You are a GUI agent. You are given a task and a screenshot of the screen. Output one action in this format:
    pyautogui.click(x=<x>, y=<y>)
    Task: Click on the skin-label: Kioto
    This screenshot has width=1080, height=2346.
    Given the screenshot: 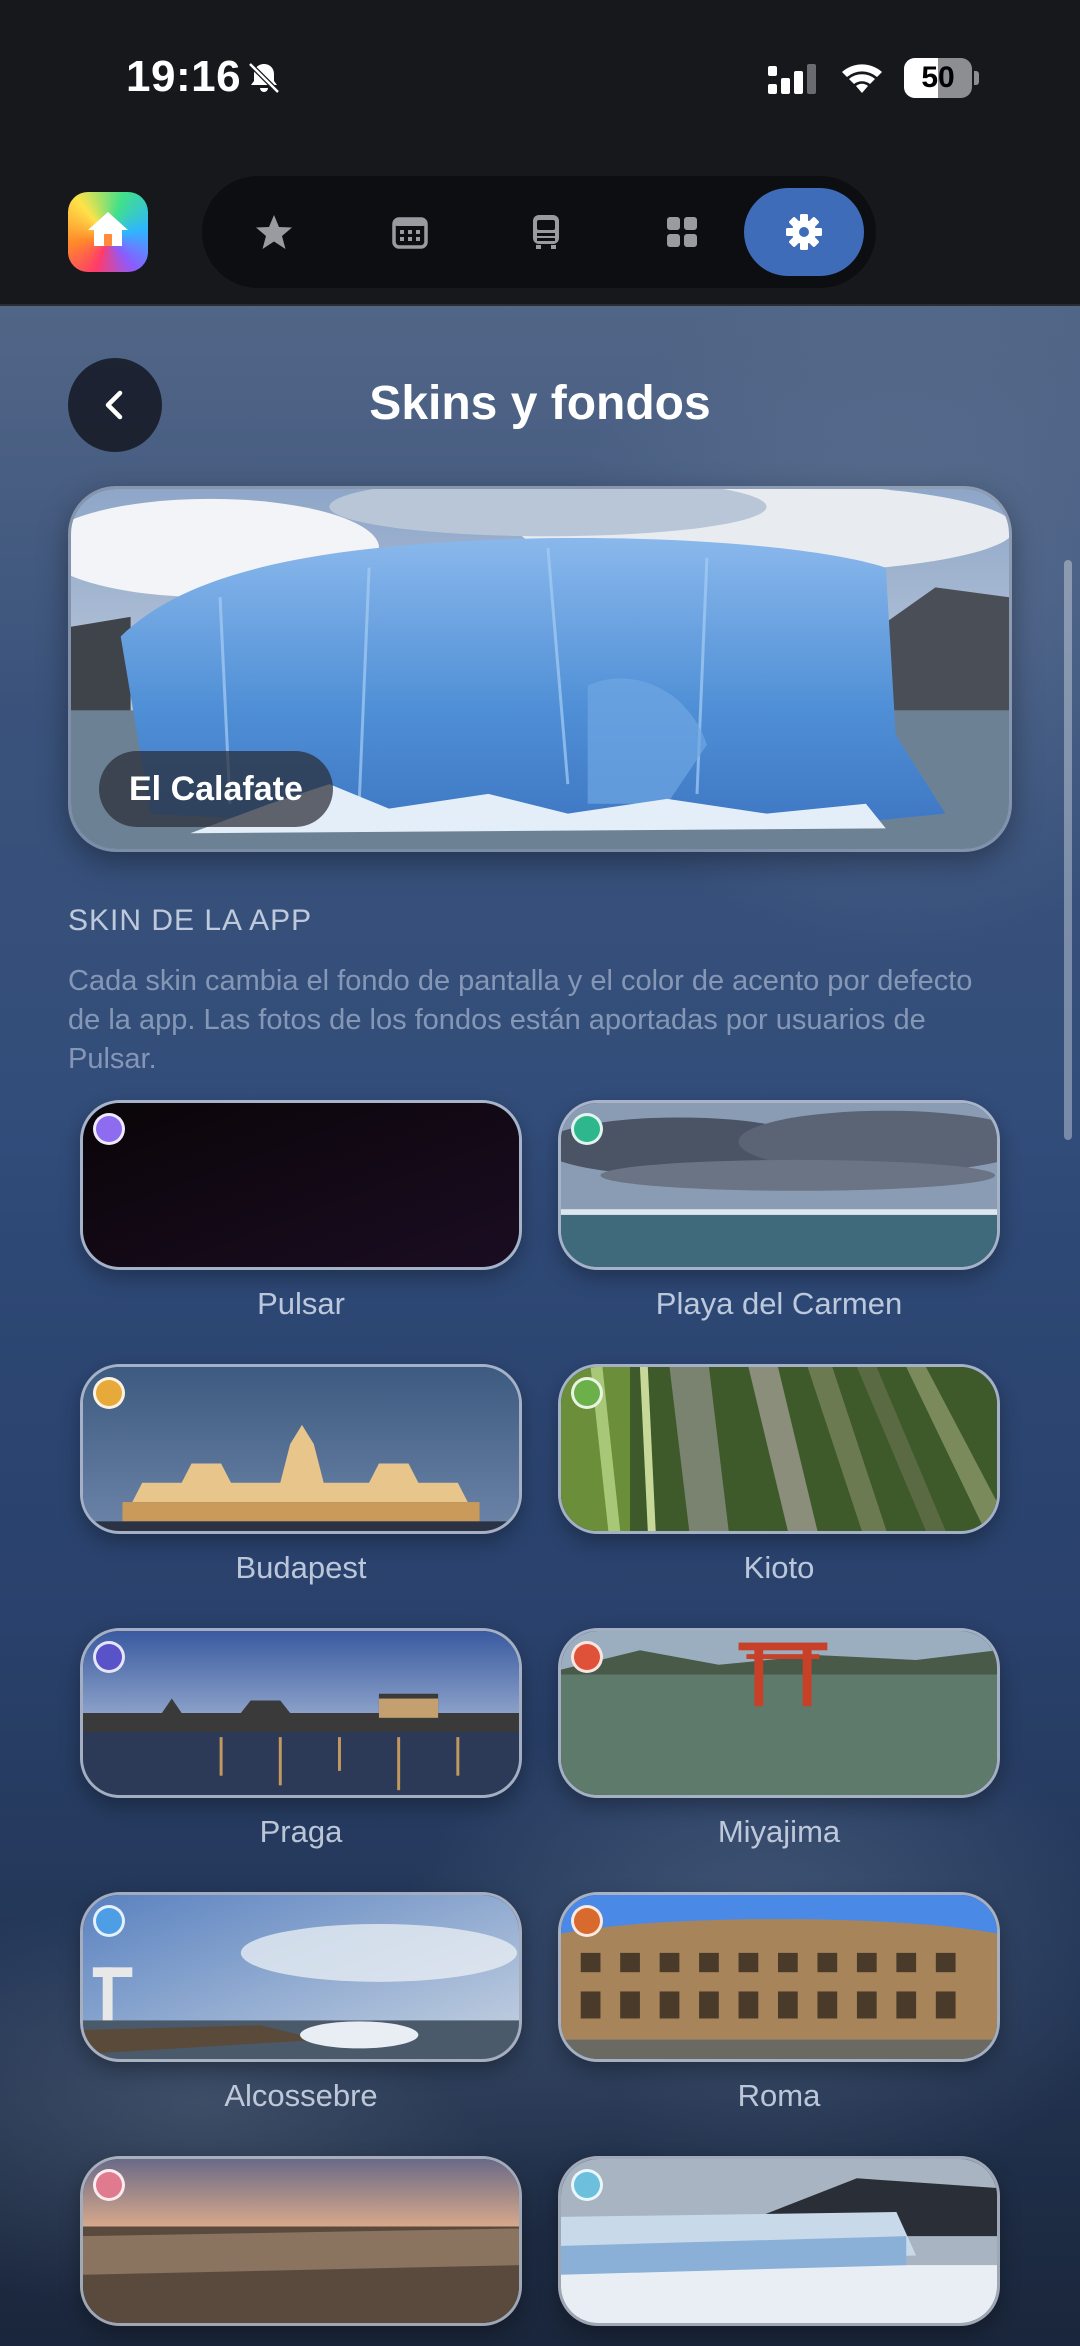 What is the action you would take?
    pyautogui.click(x=779, y=1567)
    